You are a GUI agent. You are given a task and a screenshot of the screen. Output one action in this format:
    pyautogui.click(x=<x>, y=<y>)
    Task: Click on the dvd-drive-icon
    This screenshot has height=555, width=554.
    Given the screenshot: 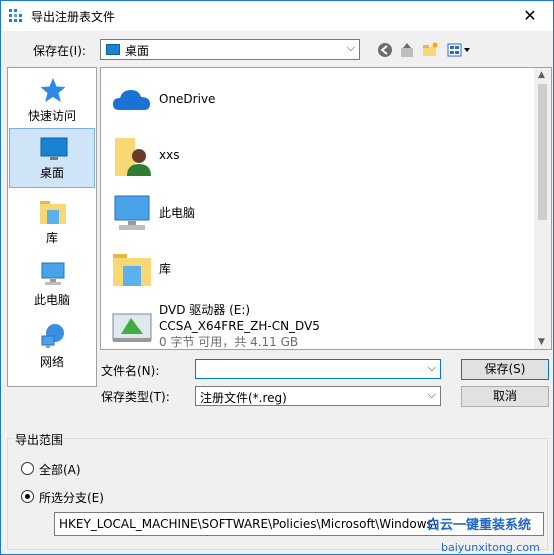 What is the action you would take?
    pyautogui.click(x=132, y=327)
    